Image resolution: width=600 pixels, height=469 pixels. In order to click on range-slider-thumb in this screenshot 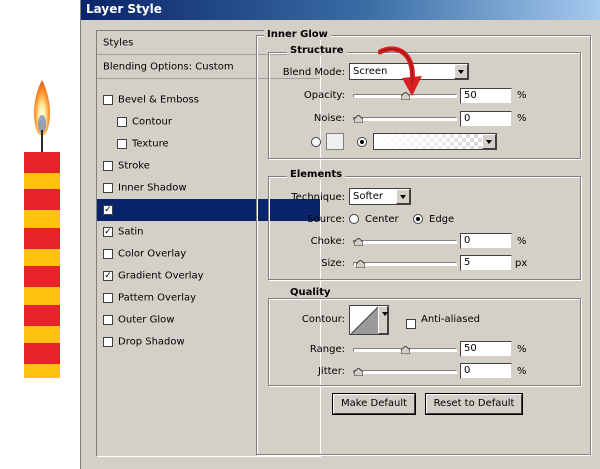, I will do `click(405, 350)`.